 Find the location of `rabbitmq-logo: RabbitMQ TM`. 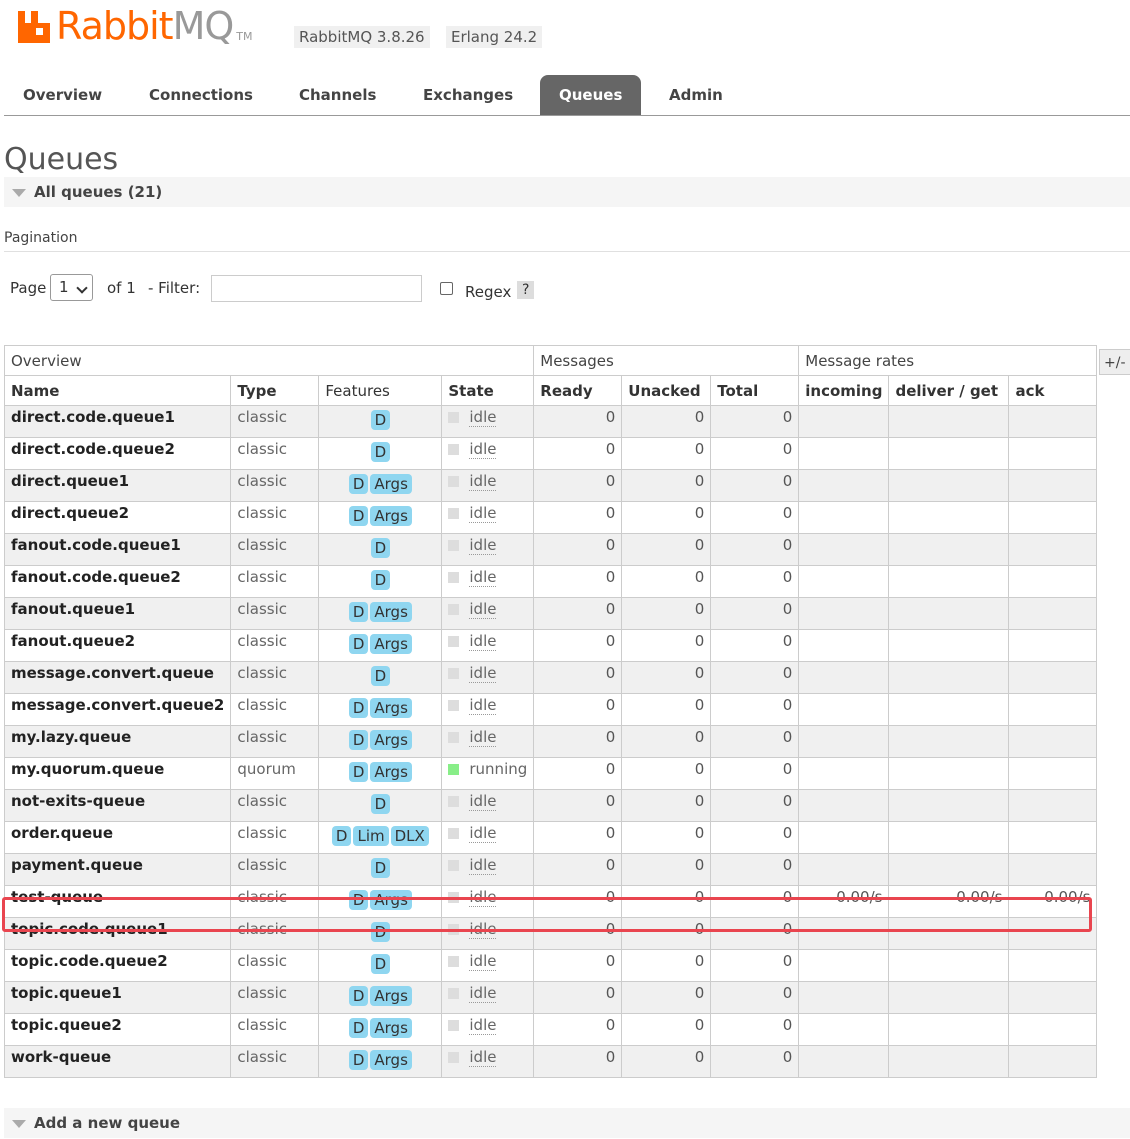

rabbitmq-logo: RabbitMQ TM is located at coordinates (135, 26).